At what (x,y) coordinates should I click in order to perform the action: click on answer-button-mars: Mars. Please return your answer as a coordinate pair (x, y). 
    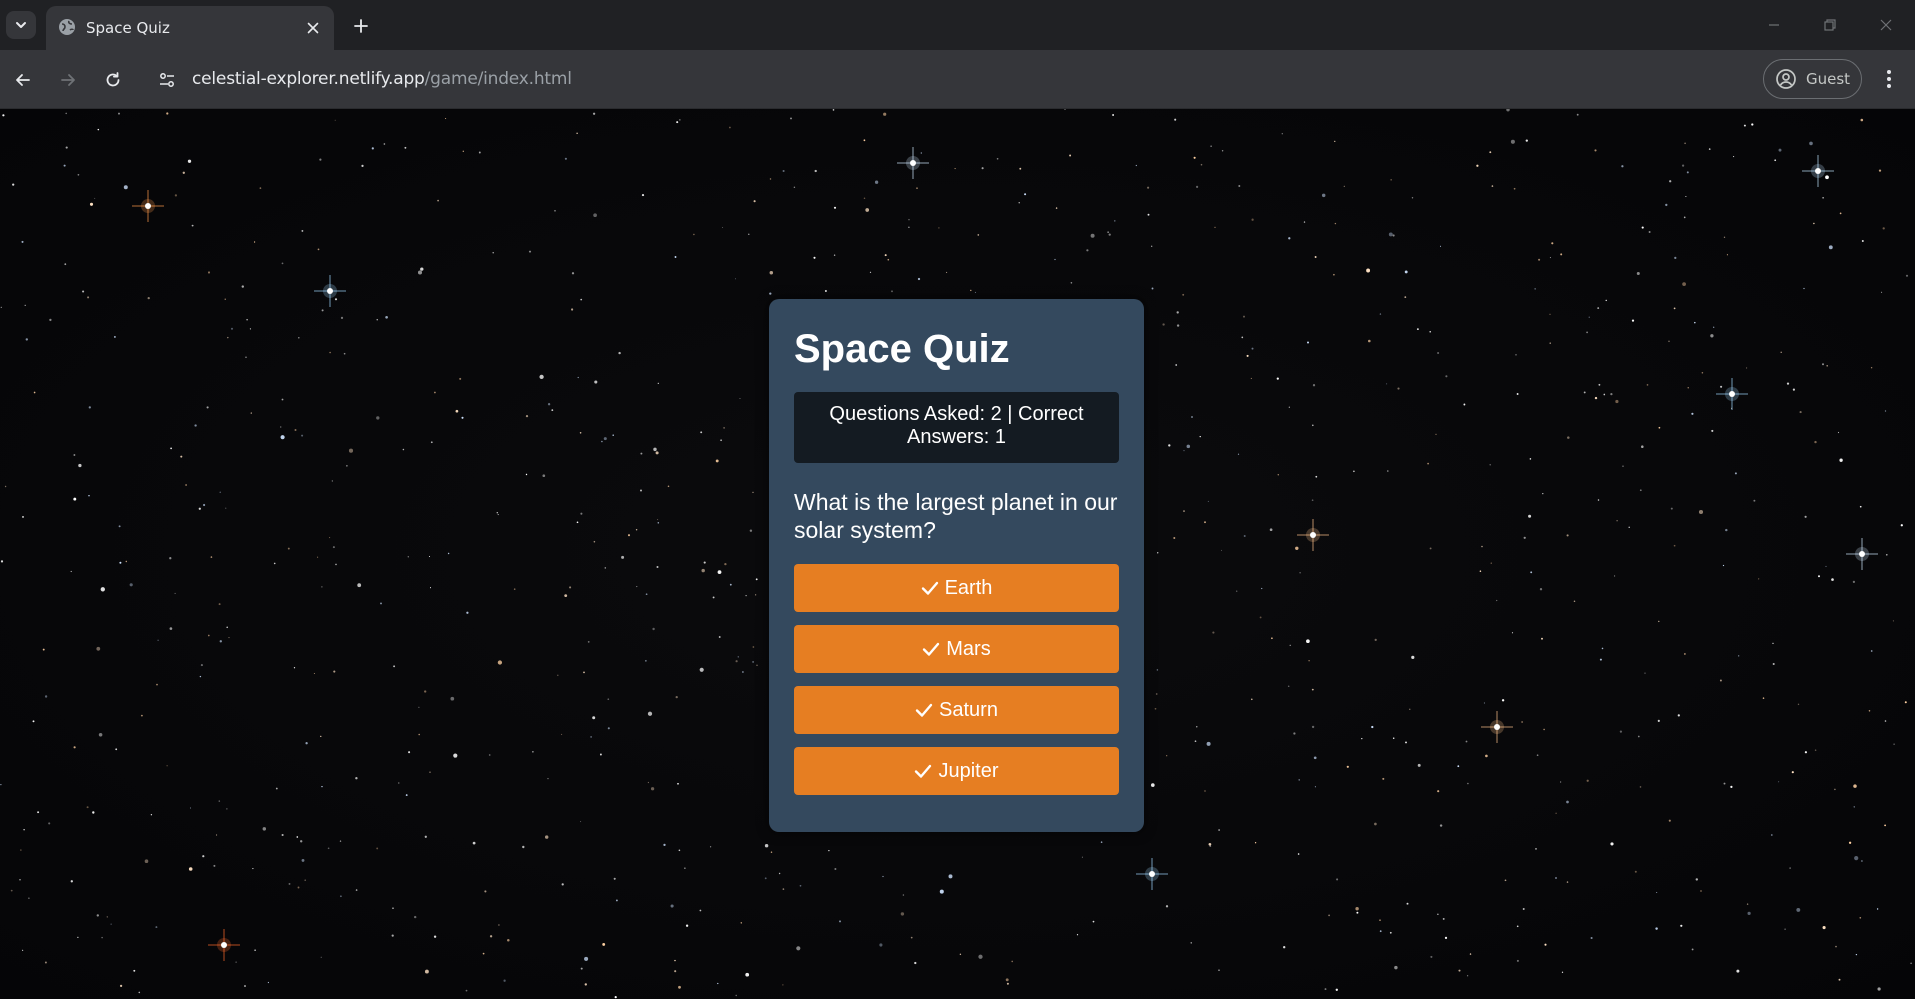
    Looking at the image, I should click on (956, 649).